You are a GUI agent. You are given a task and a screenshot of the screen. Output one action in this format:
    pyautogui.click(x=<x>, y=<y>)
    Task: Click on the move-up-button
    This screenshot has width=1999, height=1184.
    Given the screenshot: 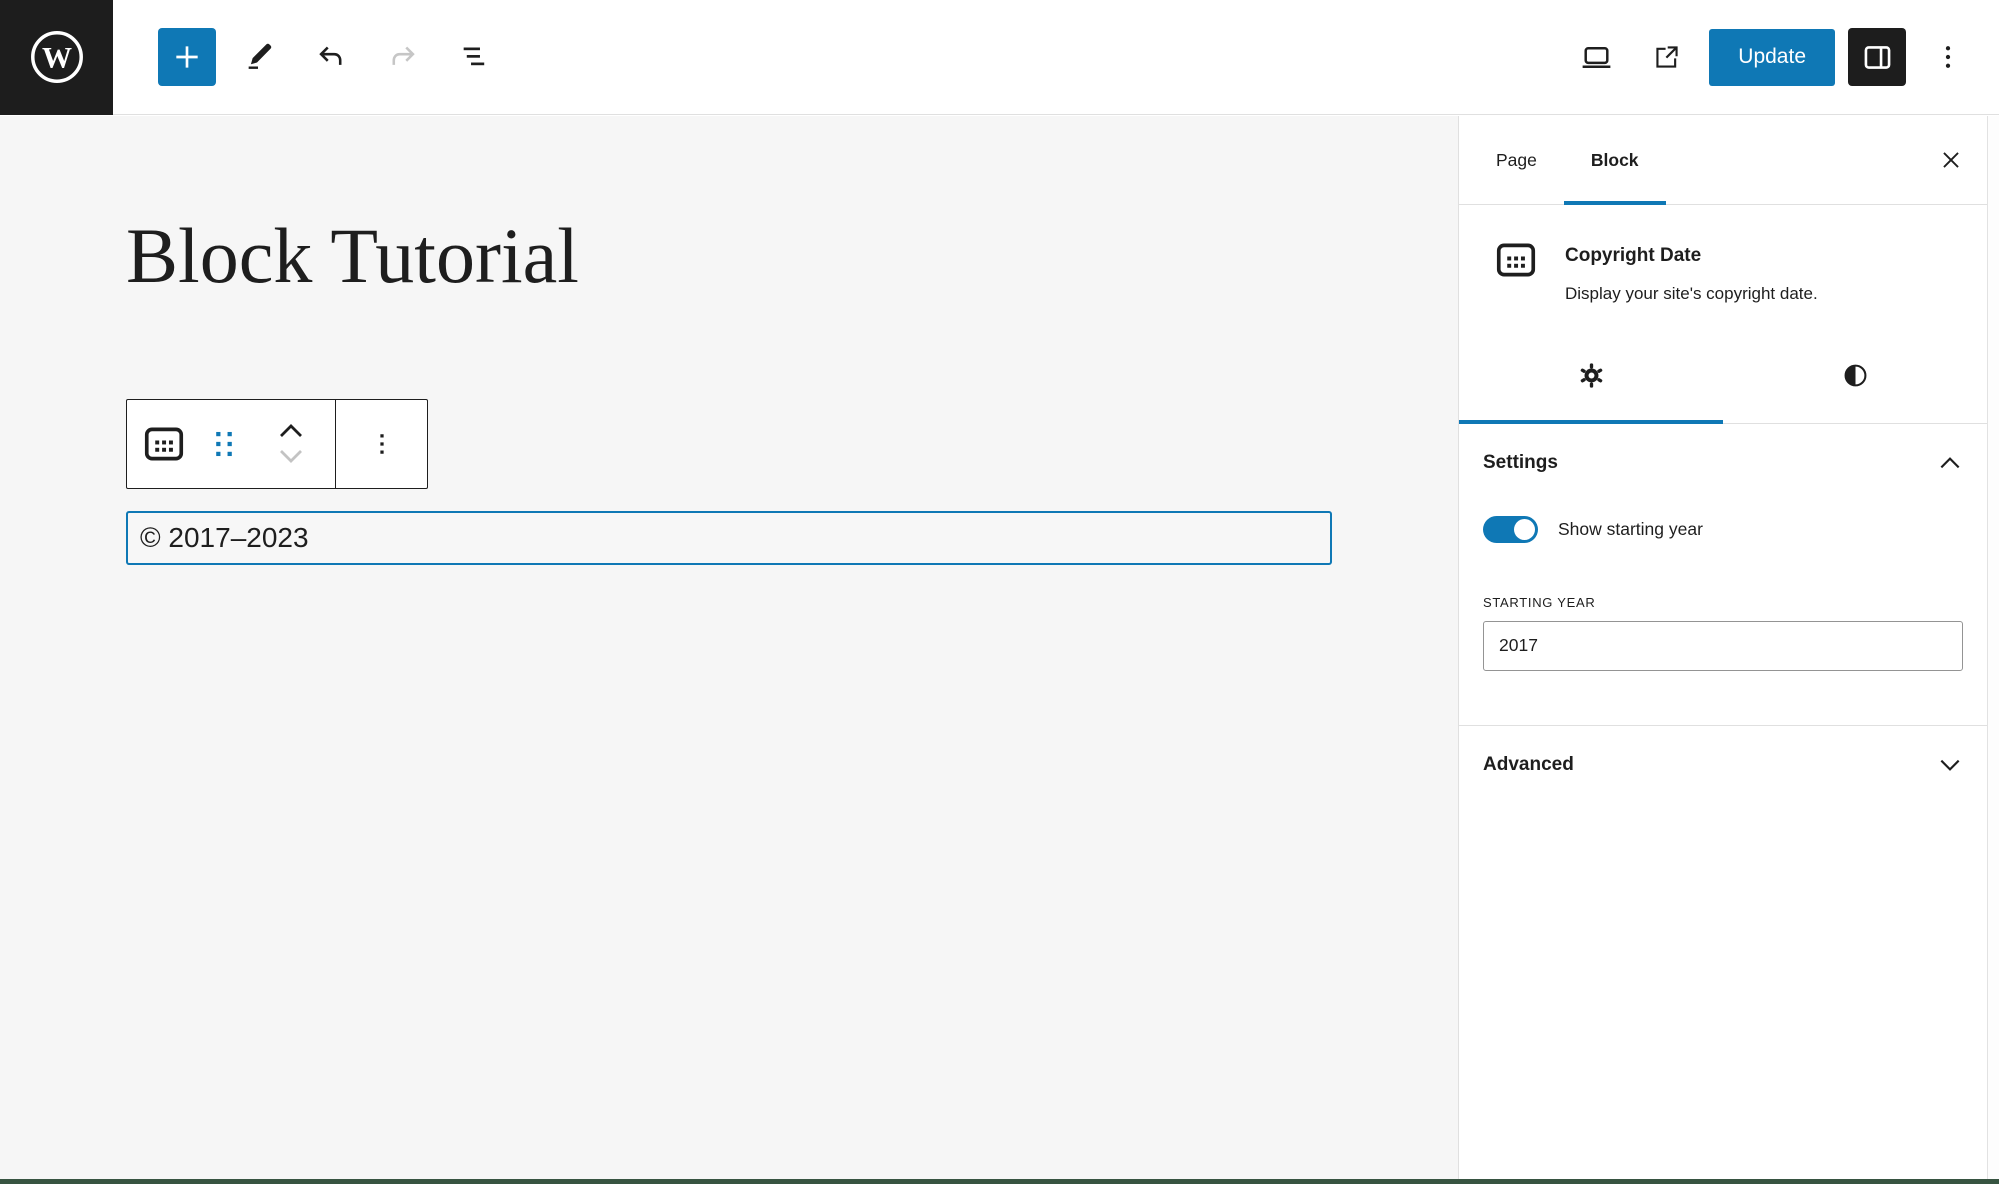 What is the action you would take?
    pyautogui.click(x=291, y=431)
    